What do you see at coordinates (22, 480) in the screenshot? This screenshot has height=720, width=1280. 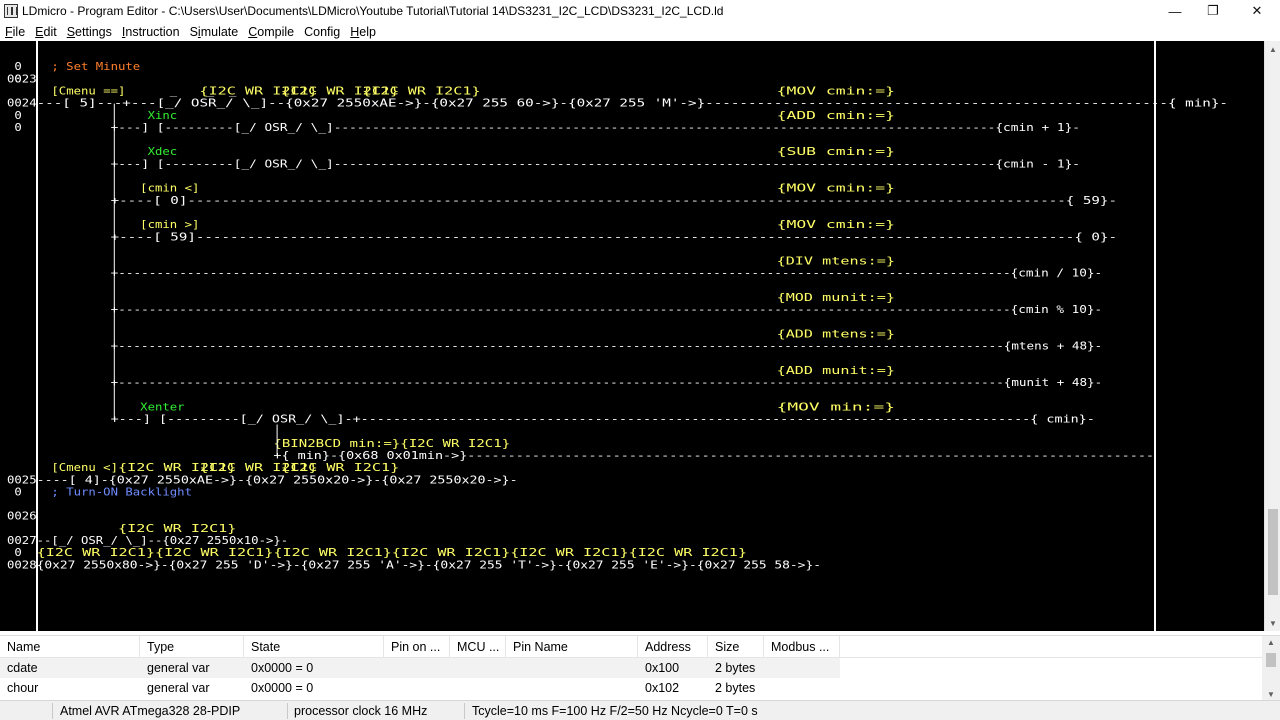 I see `rung-number: 0025` at bounding box center [22, 480].